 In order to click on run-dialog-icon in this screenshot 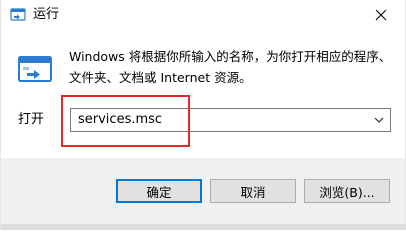, I will do `click(18, 15)`.